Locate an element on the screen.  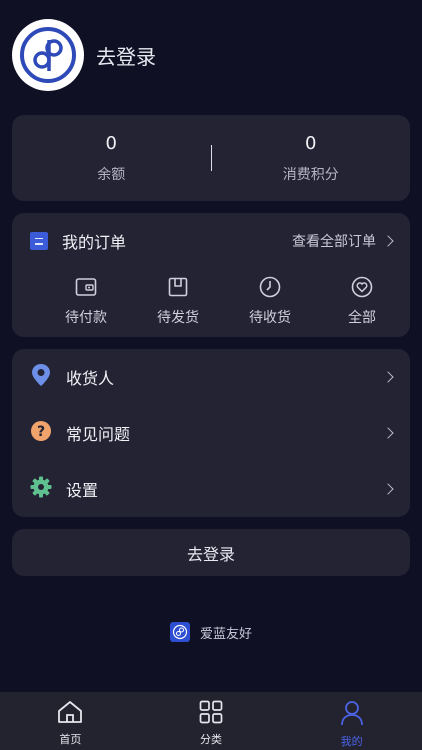
question-icon: ? is located at coordinates (41, 433).